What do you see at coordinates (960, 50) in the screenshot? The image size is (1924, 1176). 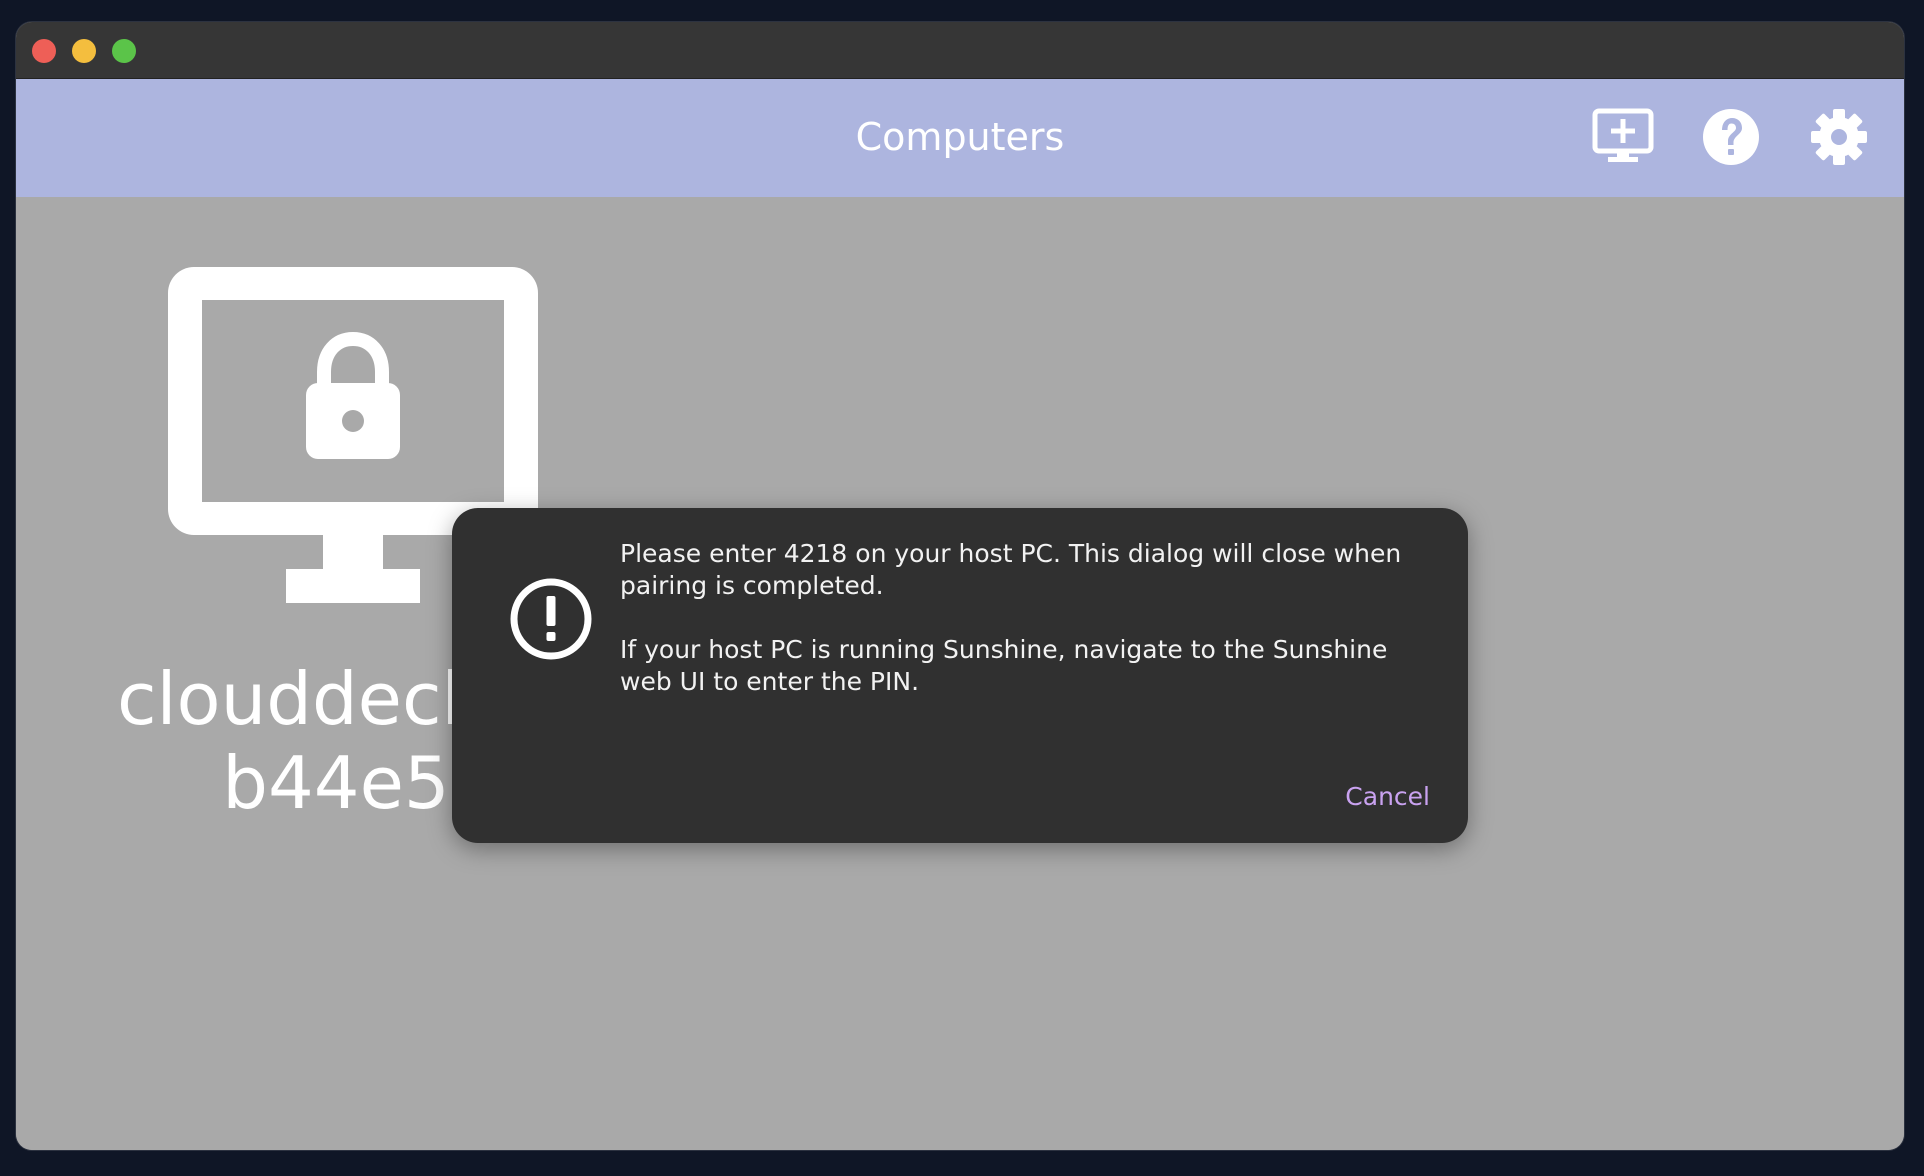 I see `title-bar` at bounding box center [960, 50].